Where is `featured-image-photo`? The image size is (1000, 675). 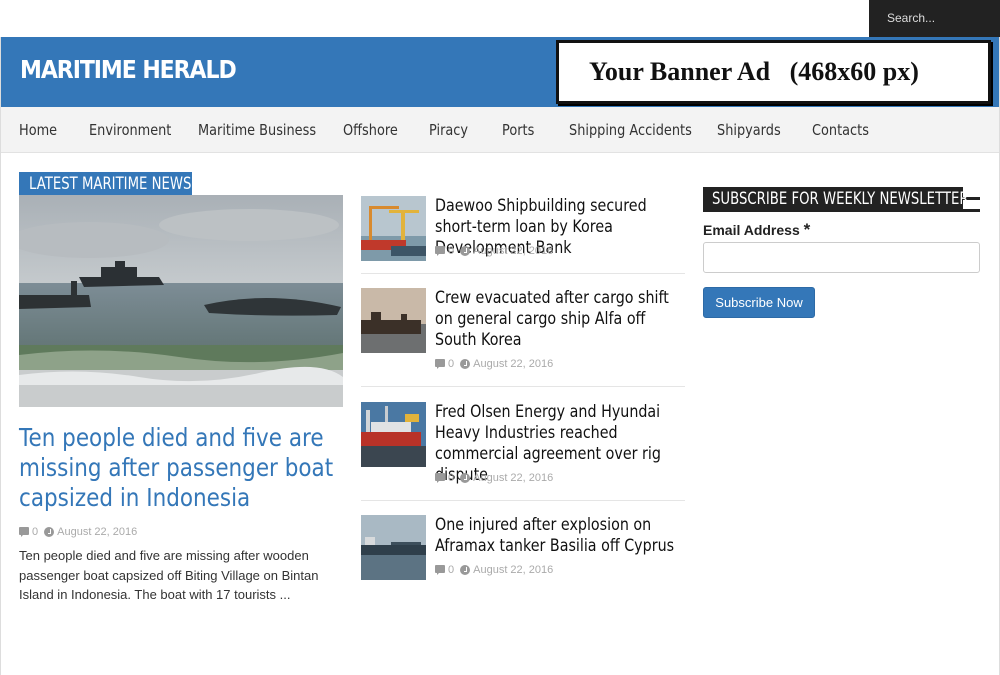
featured-image-photo is located at coordinates (181, 301).